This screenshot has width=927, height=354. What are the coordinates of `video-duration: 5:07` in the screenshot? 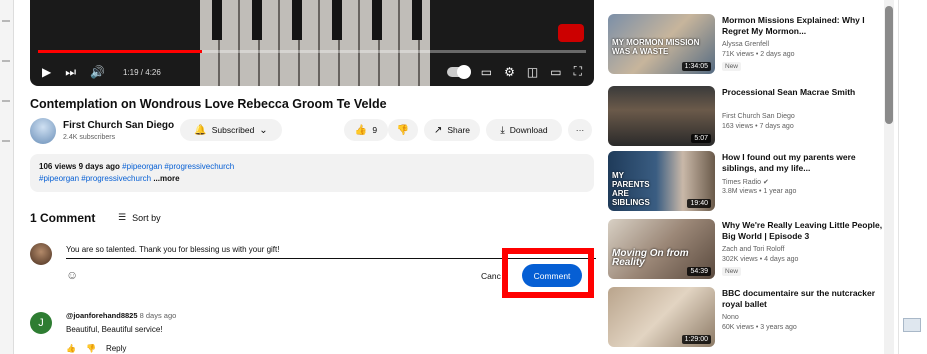 It's located at (701, 138).